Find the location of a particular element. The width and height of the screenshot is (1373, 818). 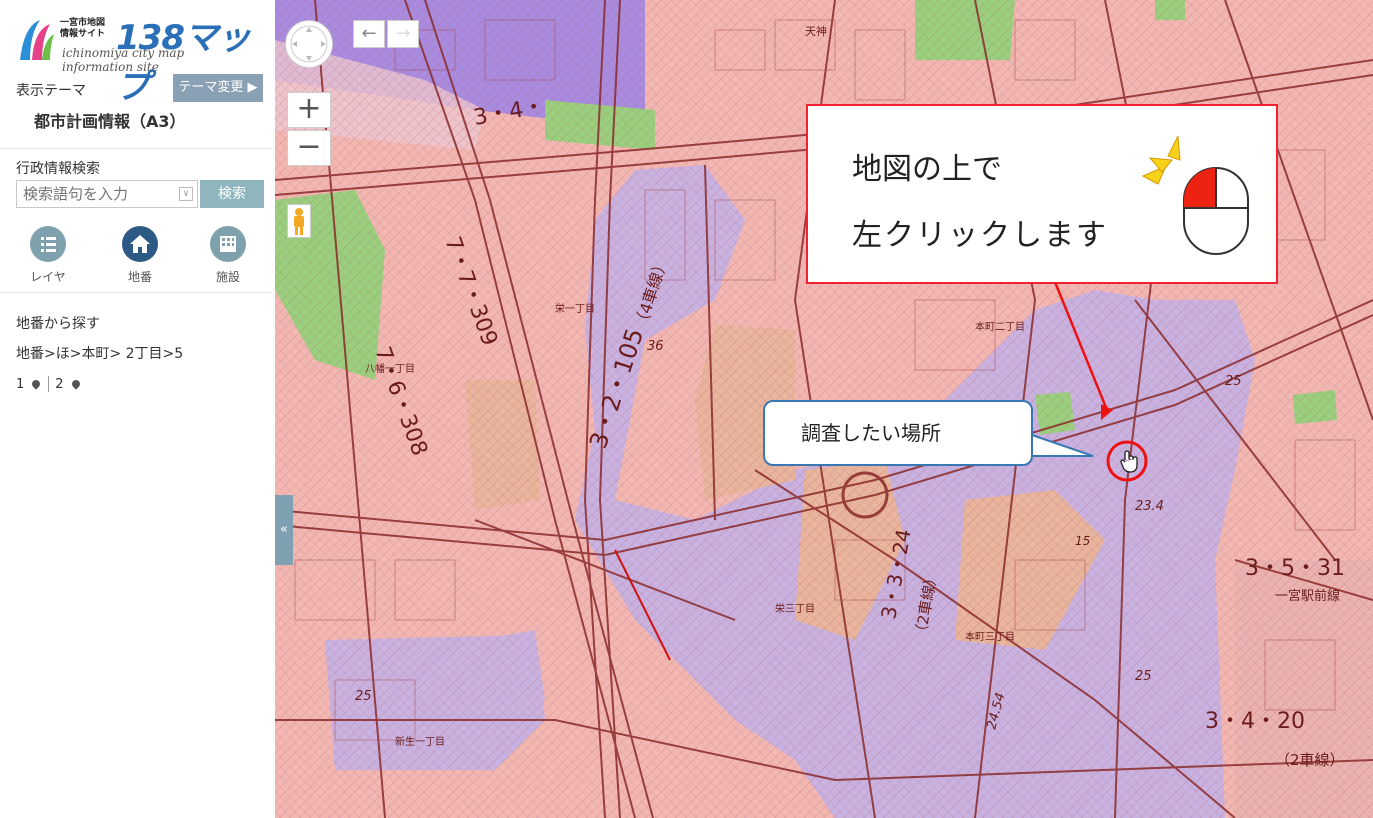

map-label: 3・5・31 is located at coordinates (1295, 568).